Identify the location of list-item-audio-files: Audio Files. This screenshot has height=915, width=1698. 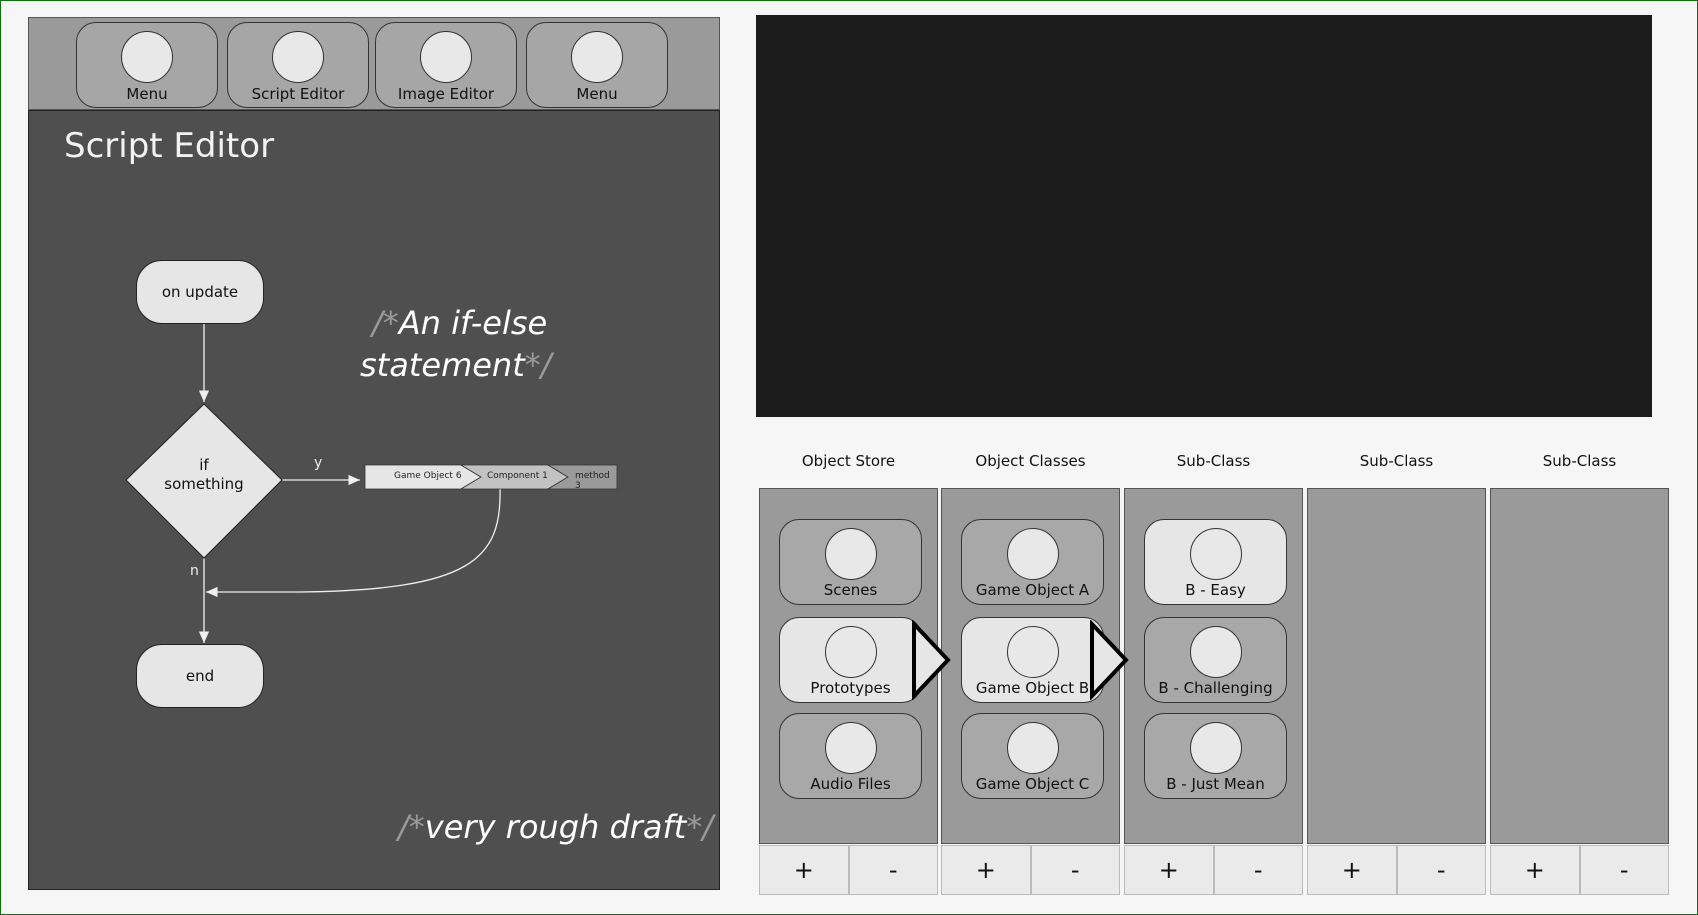
(850, 756).